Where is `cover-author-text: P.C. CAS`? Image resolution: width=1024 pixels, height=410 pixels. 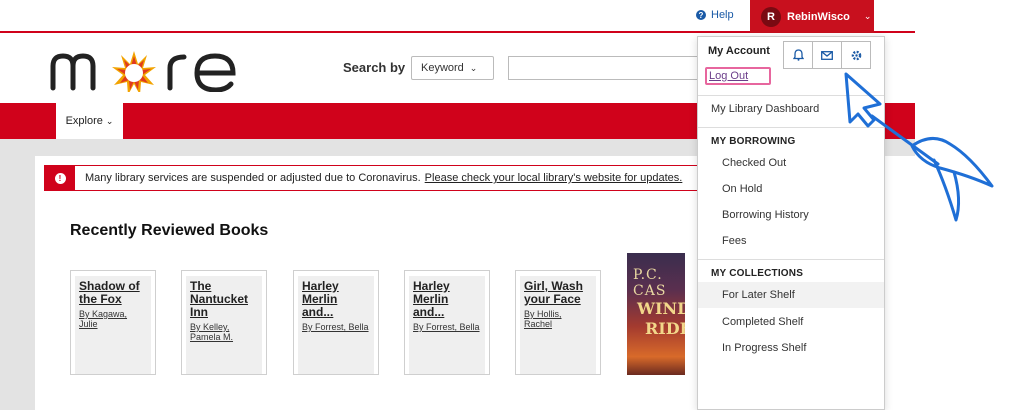 cover-author-text: P.C. CAS is located at coordinates (650, 283).